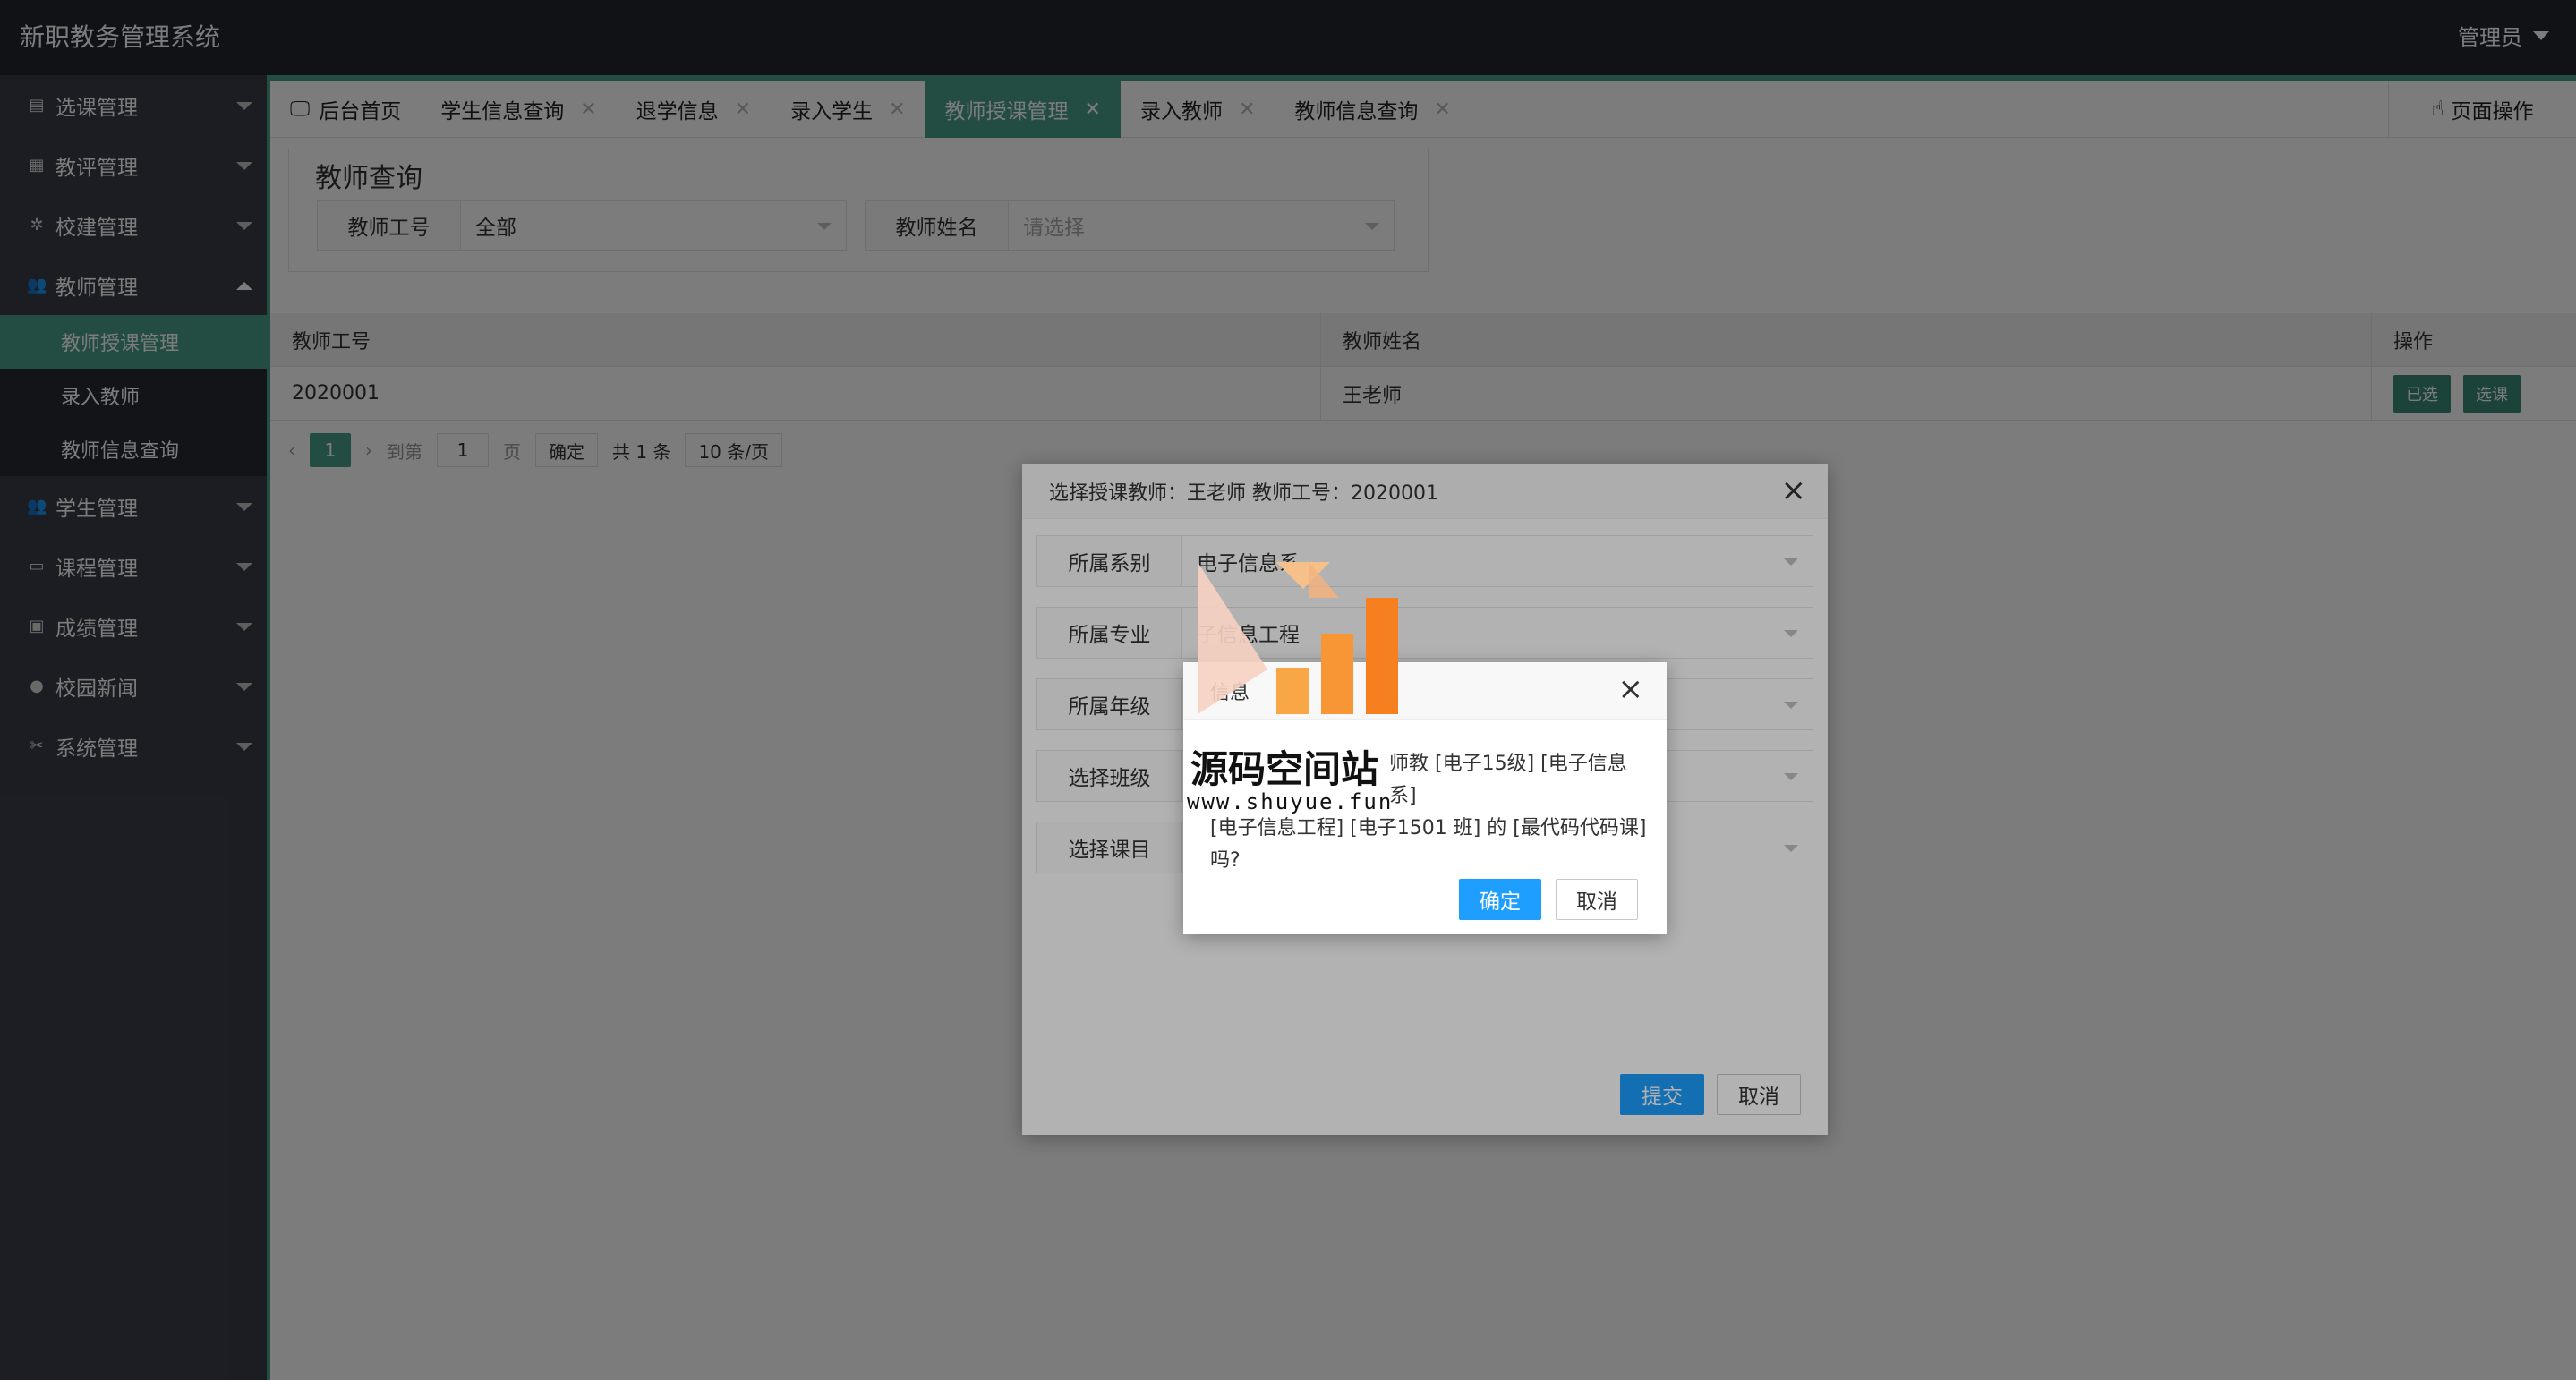 The image size is (2576, 1380). What do you see at coordinates (1631, 689) in the screenshot?
I see `close-icon: ×` at bounding box center [1631, 689].